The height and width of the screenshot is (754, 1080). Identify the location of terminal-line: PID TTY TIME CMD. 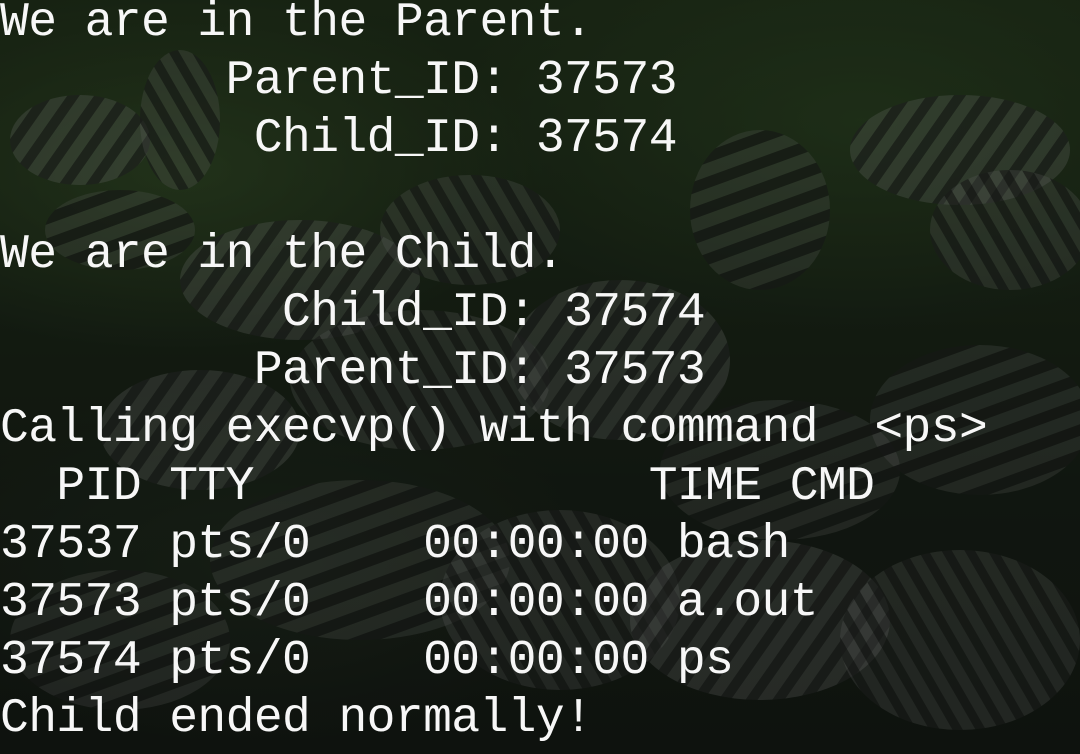
(437, 487).